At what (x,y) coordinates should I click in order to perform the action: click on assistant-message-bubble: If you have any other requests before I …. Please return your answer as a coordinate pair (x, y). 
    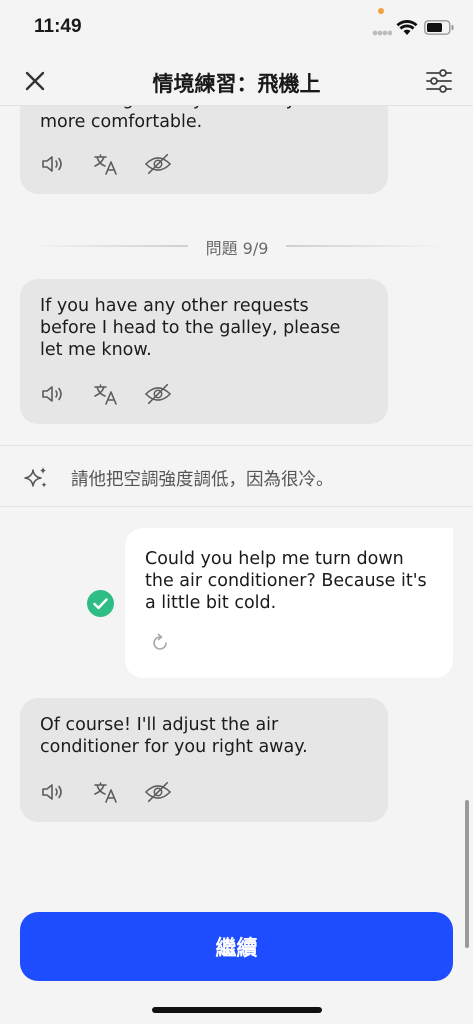
    Looking at the image, I should click on (204, 351).